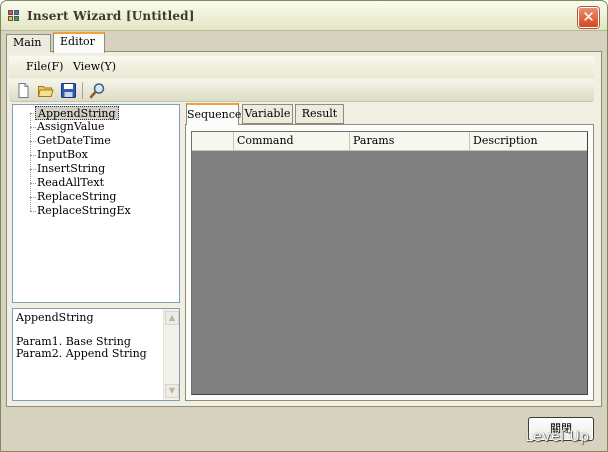 The width and height of the screenshot is (608, 452). What do you see at coordinates (301, 67) in the screenshot?
I see `menu-bar: File(F) View(Y)` at bounding box center [301, 67].